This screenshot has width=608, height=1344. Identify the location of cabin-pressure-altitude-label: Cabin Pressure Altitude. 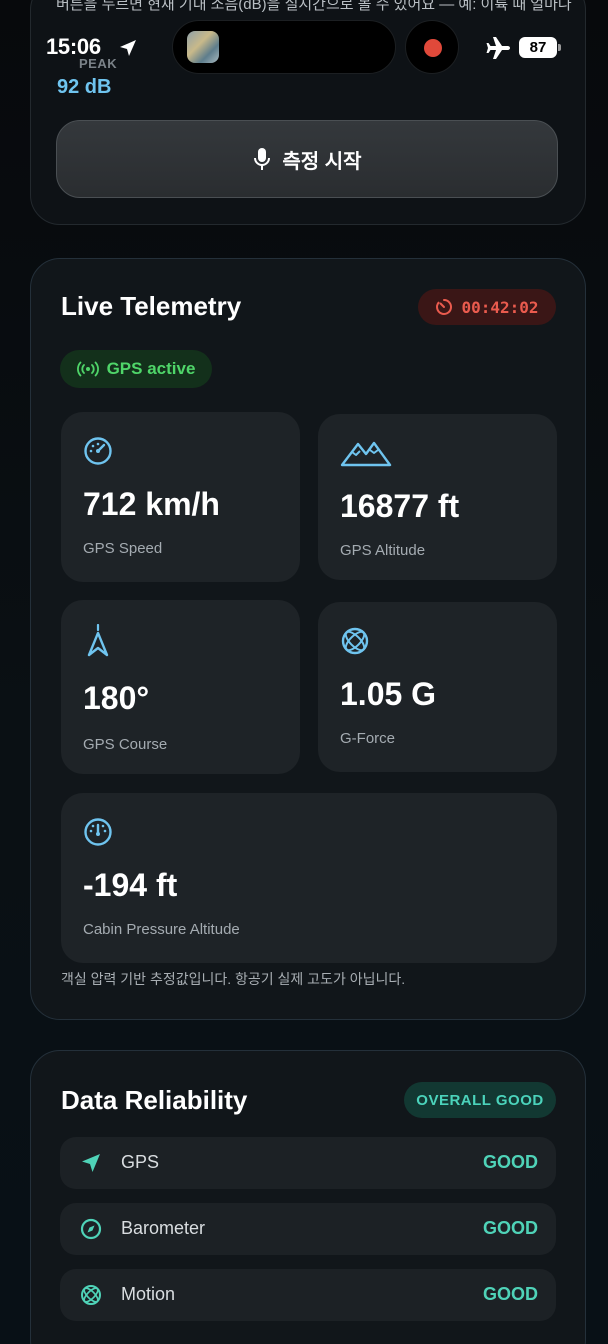
(161, 929).